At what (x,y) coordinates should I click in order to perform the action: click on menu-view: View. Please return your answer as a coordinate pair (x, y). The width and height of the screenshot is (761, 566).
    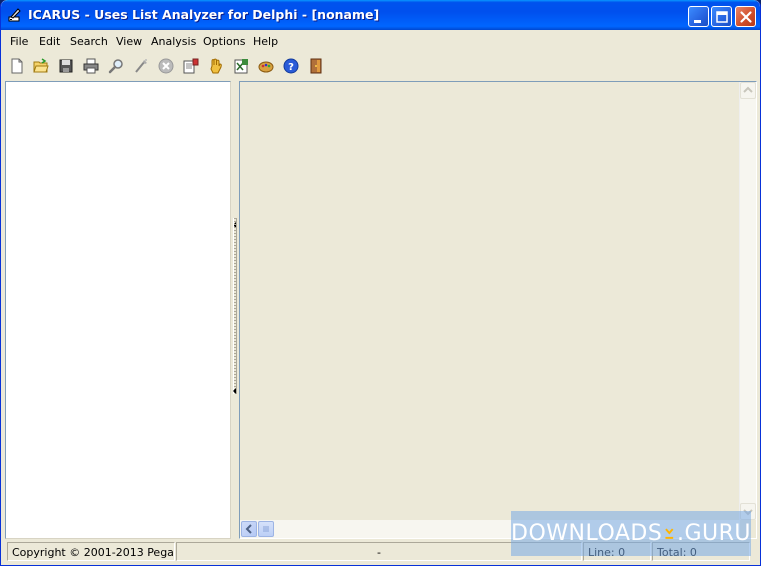
    Looking at the image, I should click on (129, 41).